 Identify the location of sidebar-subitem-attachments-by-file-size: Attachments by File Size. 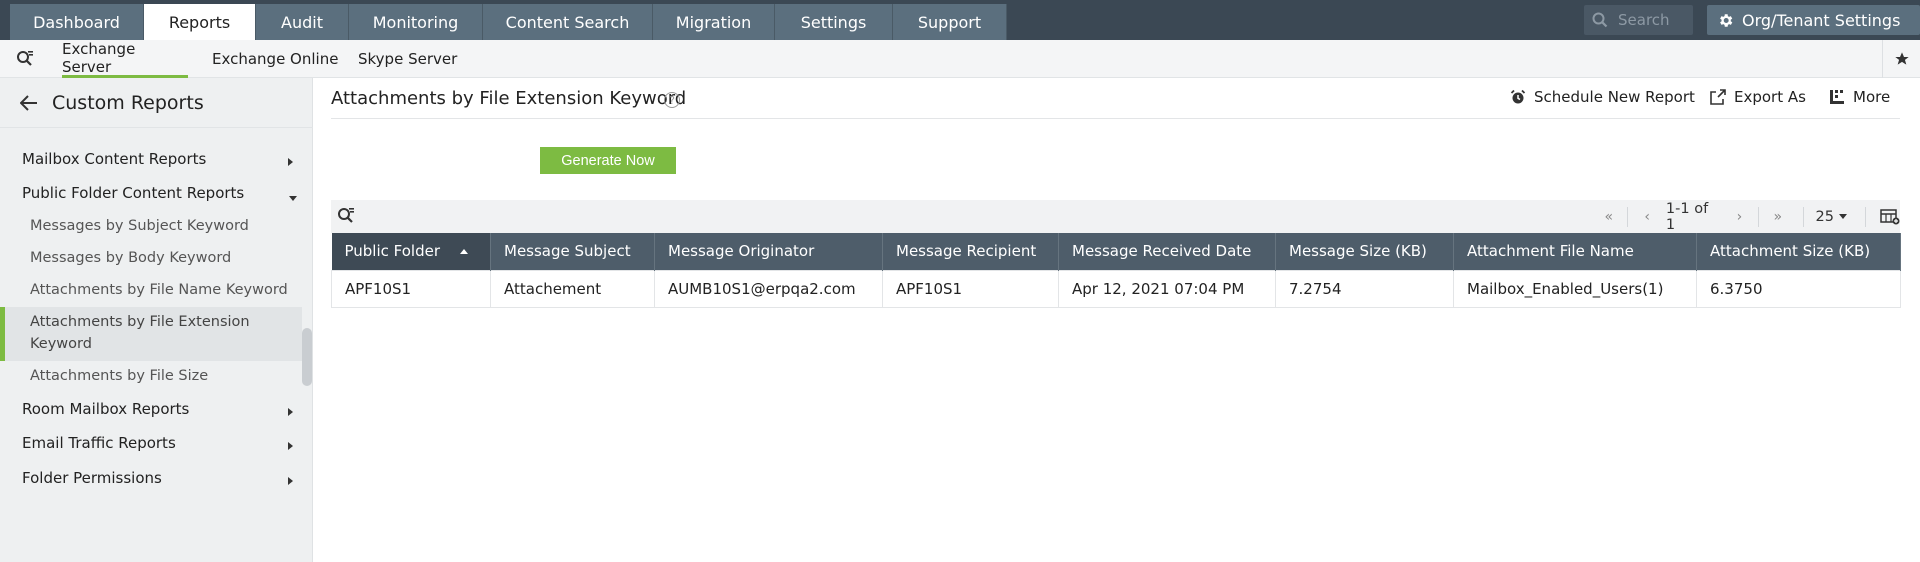
(119, 376).